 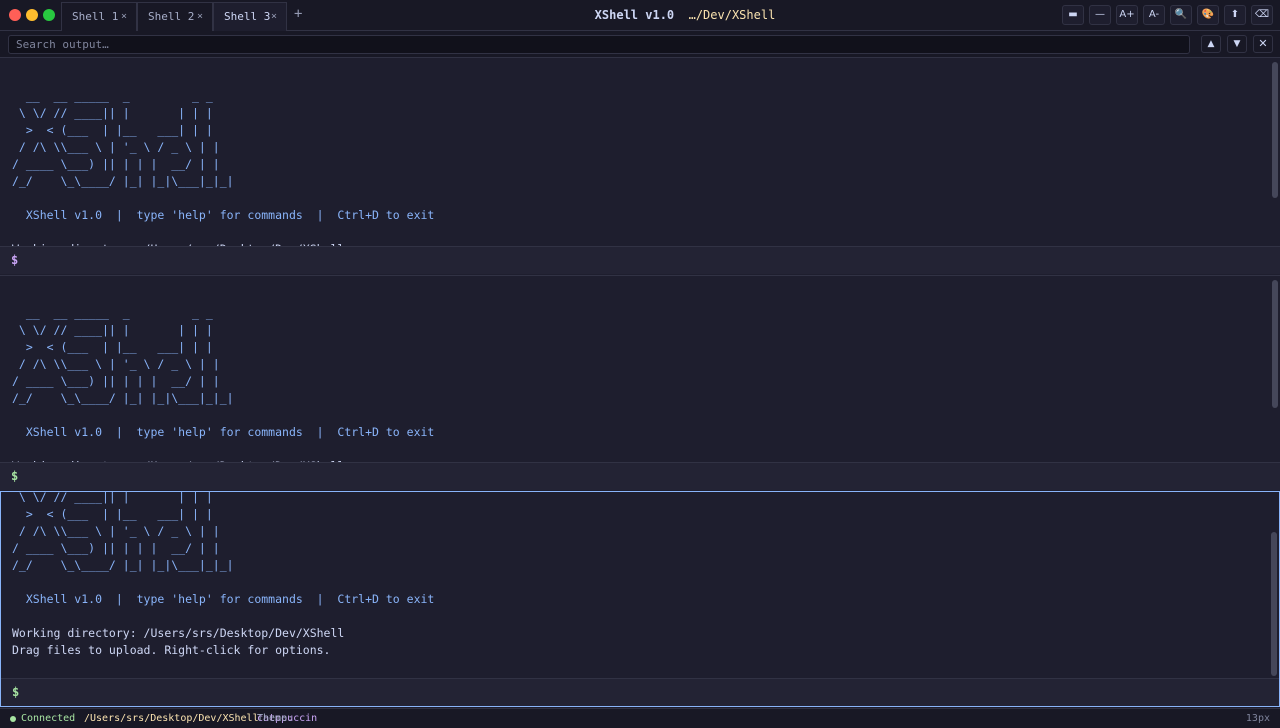 What do you see at coordinates (1262, 15) in the screenshot?
I see `clear-icon: ⌫` at bounding box center [1262, 15].